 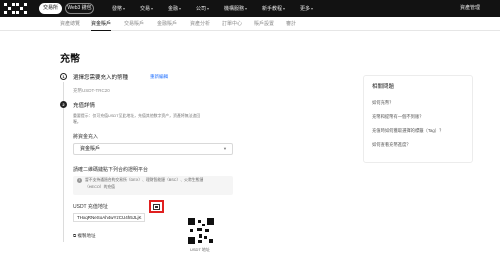 I want to click on asset-management-link: 資產管理, so click(x=470, y=8).